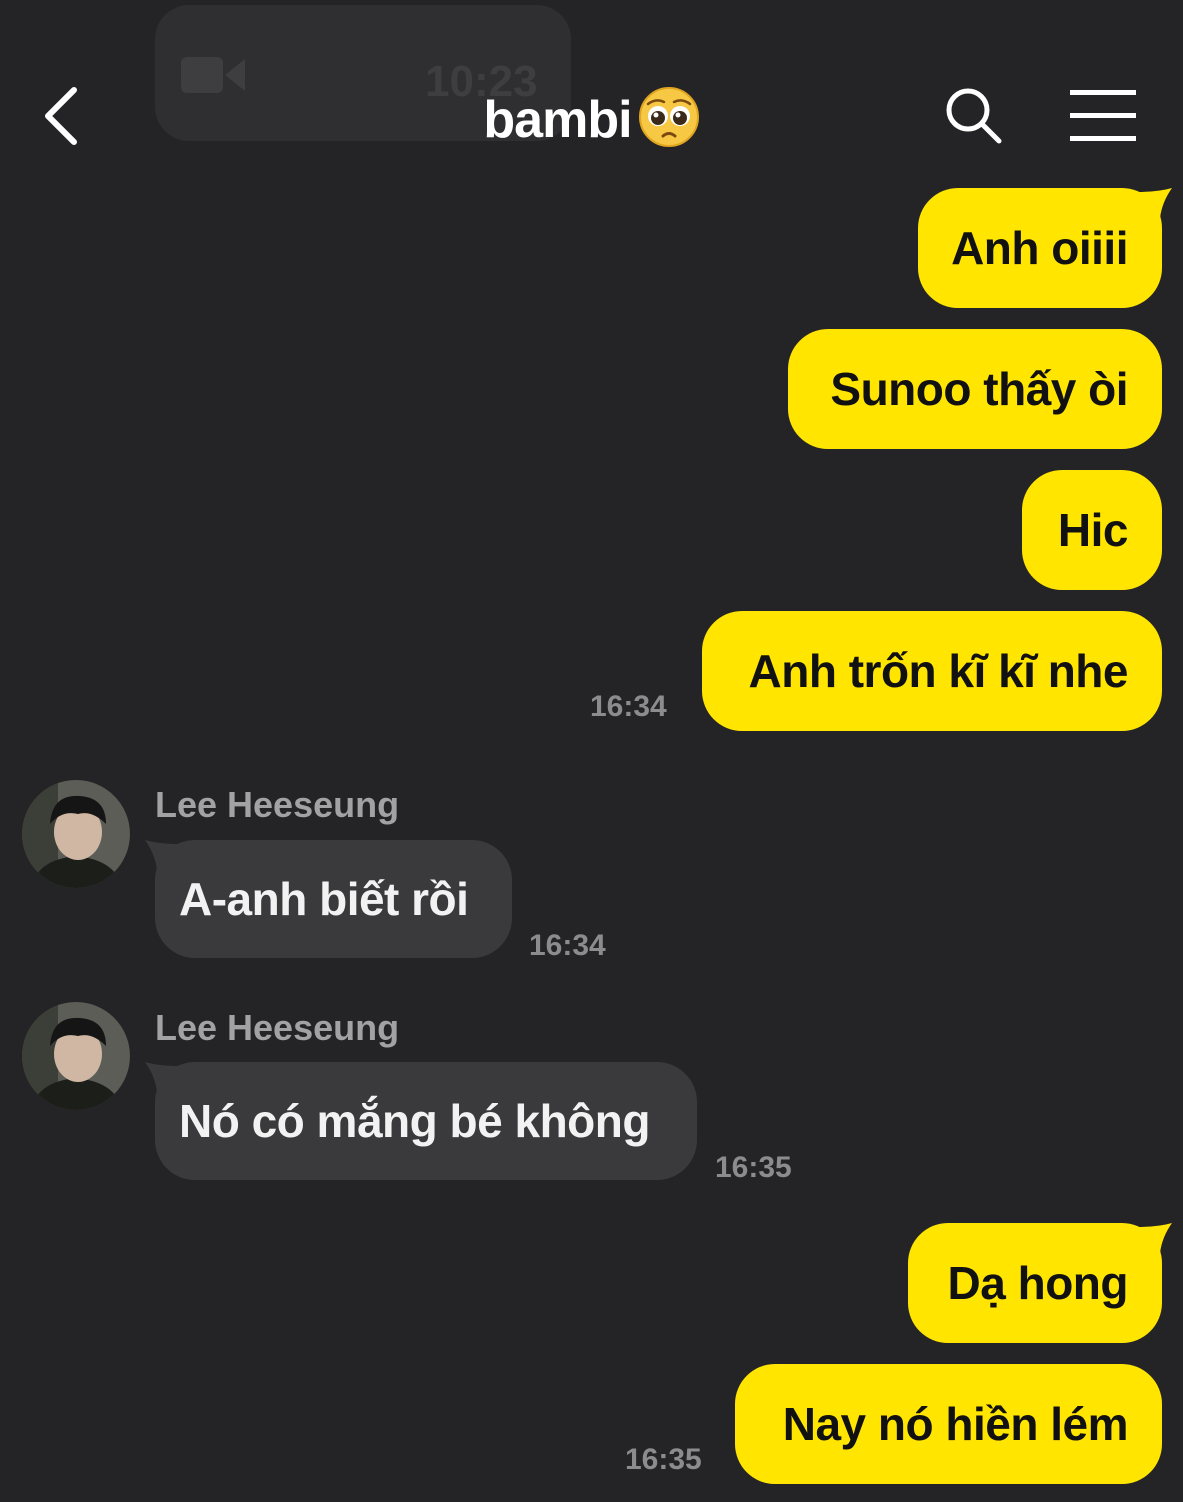 The width and height of the screenshot is (1183, 1502). I want to click on their-message-bubble: Nó có mắng bé không, so click(426, 1121).